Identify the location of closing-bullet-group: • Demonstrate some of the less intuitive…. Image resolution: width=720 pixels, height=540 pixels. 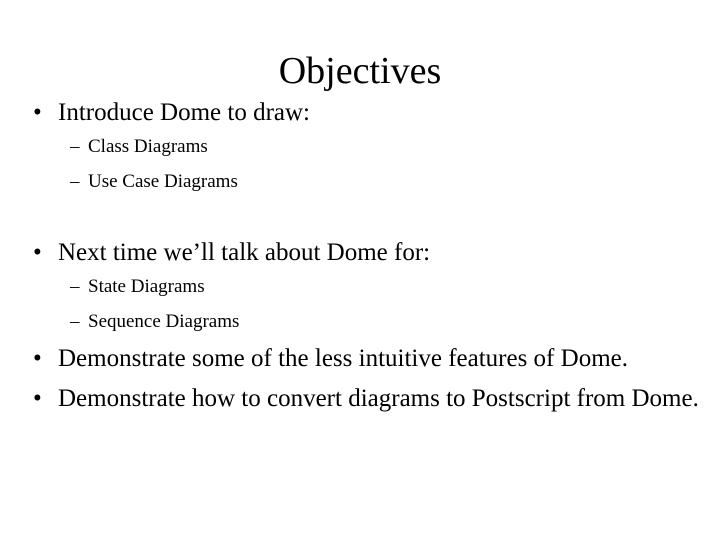
(360, 379).